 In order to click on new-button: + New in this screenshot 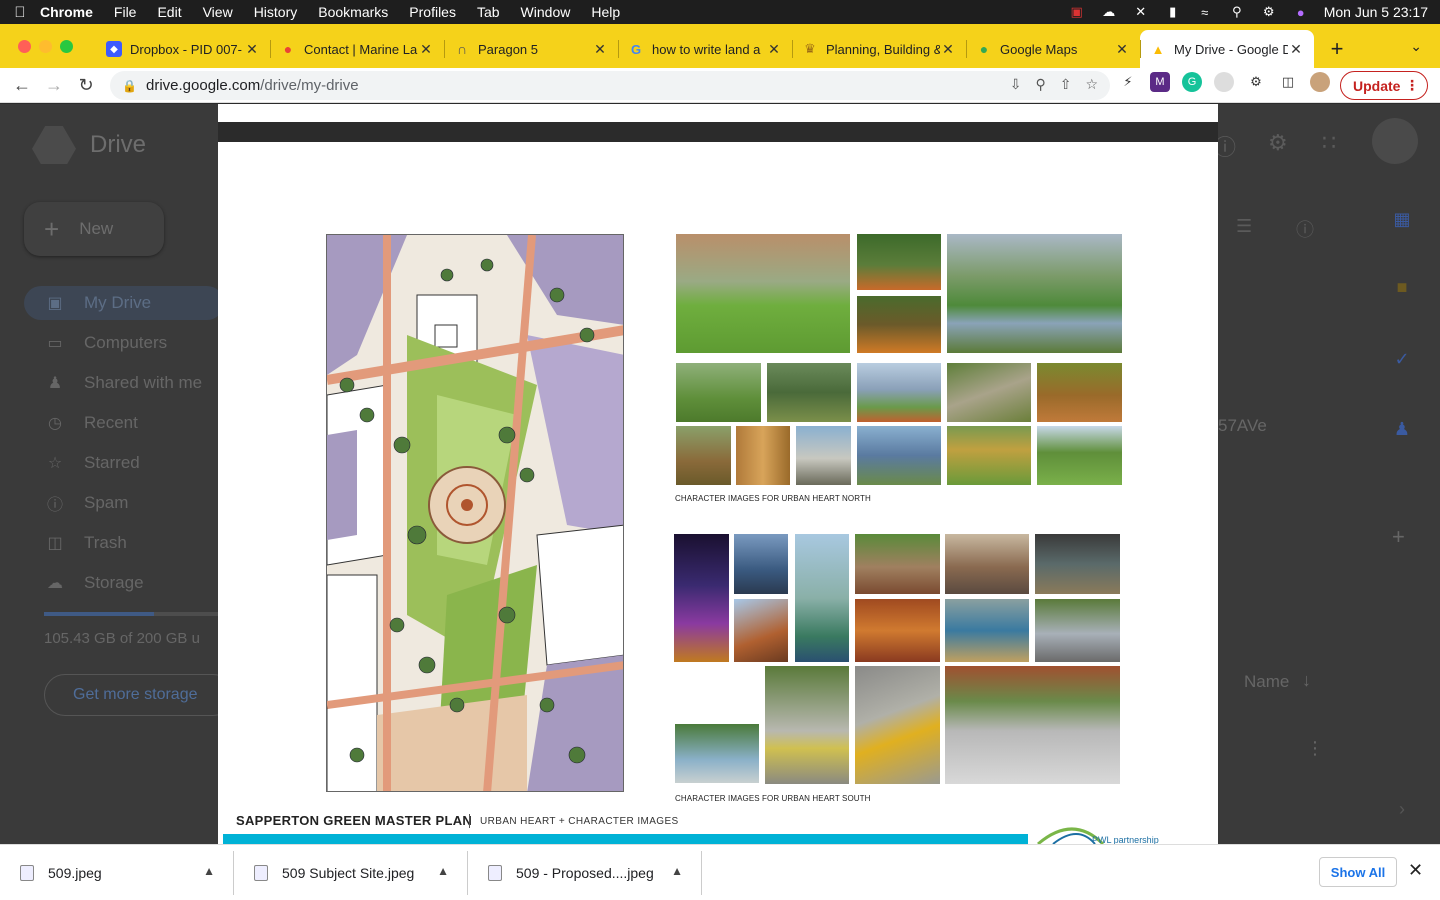, I will do `click(94, 229)`.